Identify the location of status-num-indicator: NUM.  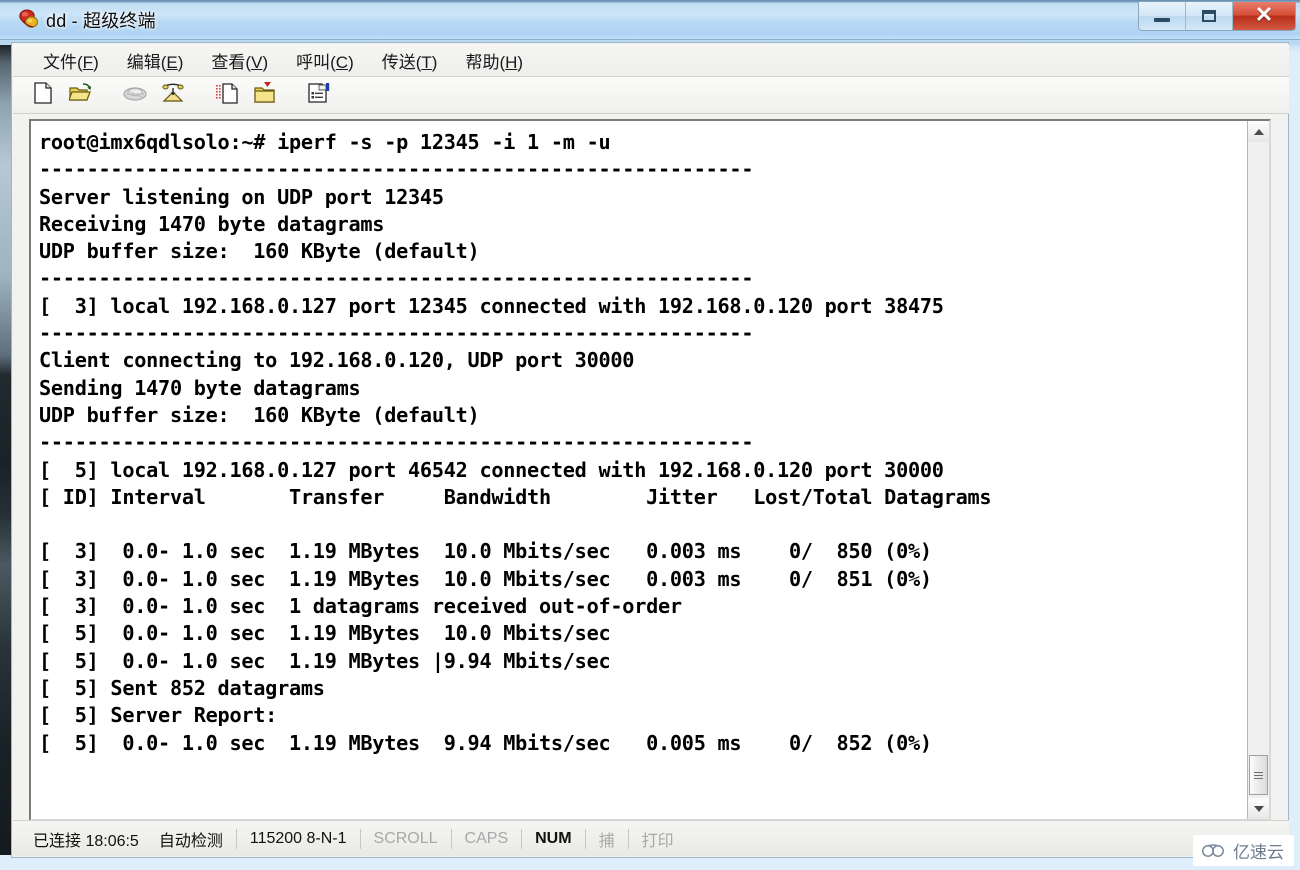
(553, 838).